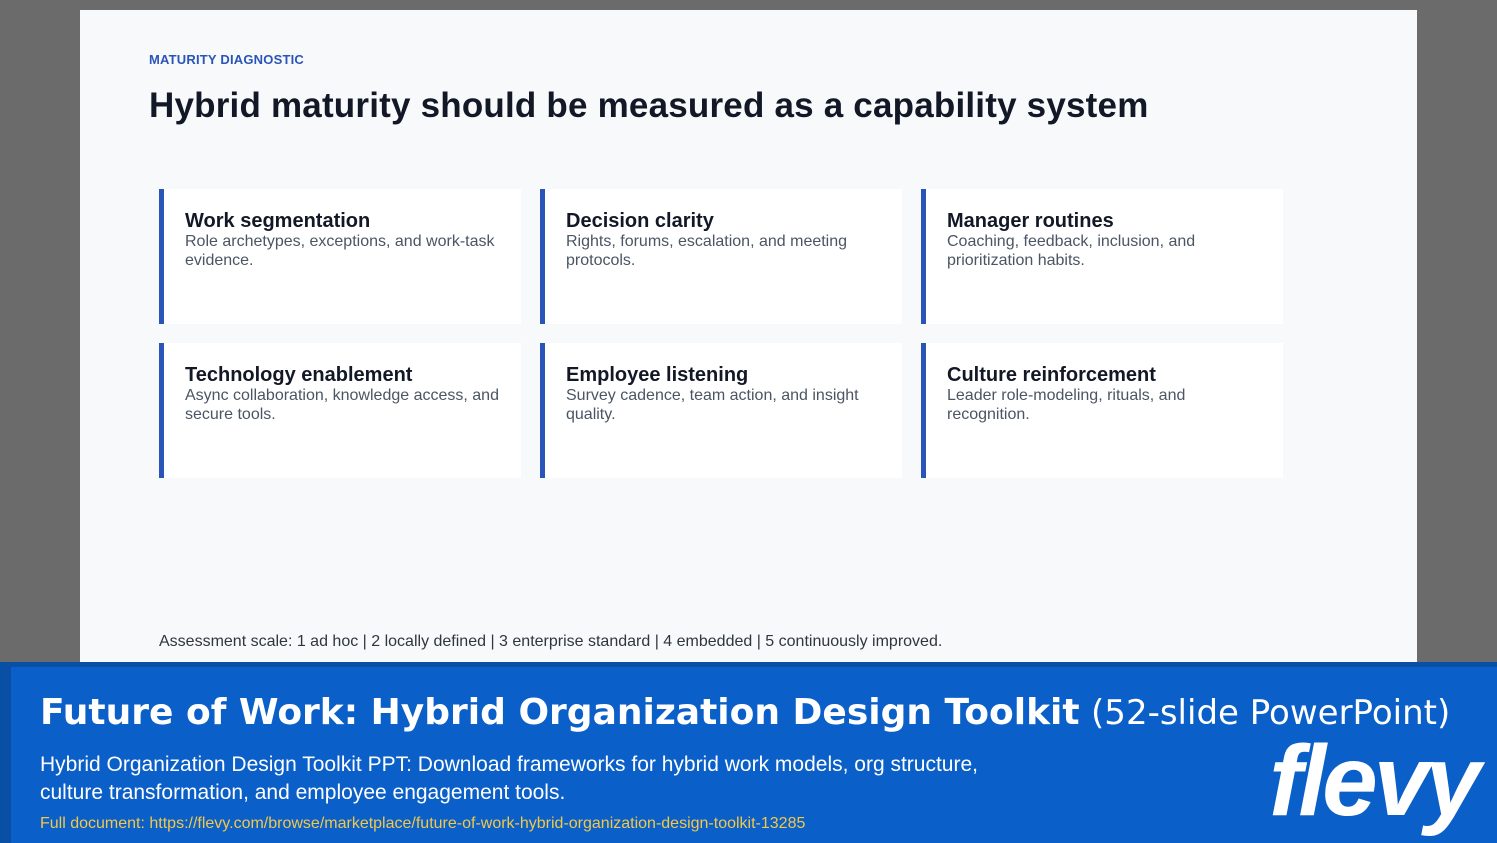 This screenshot has height=843, width=1497. What do you see at coordinates (278, 221) in the screenshot?
I see `card-title: Work segmentation` at bounding box center [278, 221].